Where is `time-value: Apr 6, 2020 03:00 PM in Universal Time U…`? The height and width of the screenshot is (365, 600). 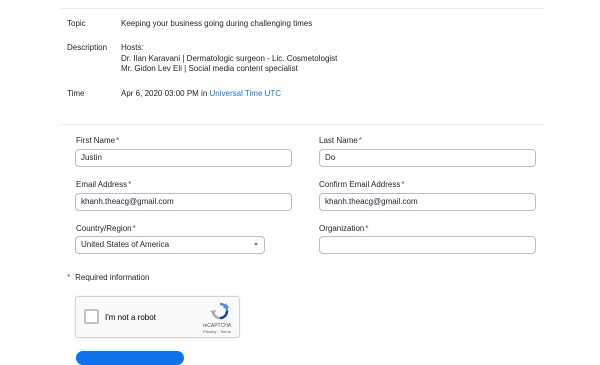 time-value: Apr 6, 2020 03:00 PM in Universal Time U… is located at coordinates (201, 94).